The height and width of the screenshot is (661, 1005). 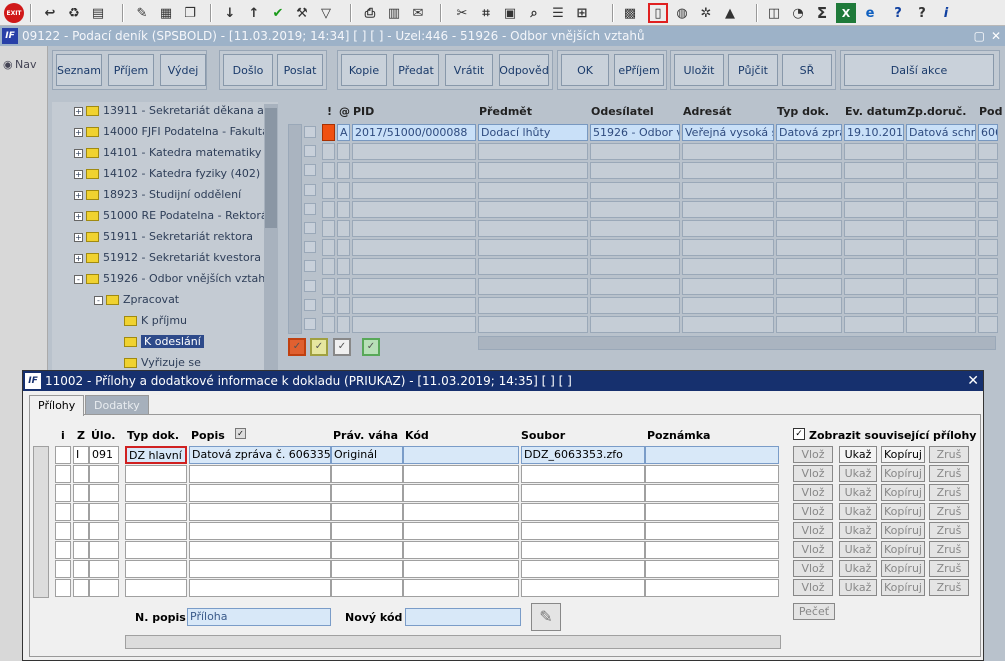 What do you see at coordinates (809, 132) in the screenshot?
I see `grid-cell-typ: Datová zpráv` at bounding box center [809, 132].